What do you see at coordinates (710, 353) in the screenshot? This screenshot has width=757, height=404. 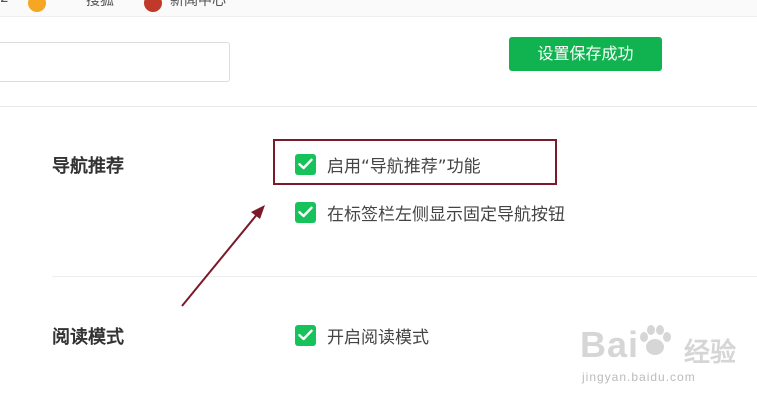 I see `watermark-cn: 经验` at bounding box center [710, 353].